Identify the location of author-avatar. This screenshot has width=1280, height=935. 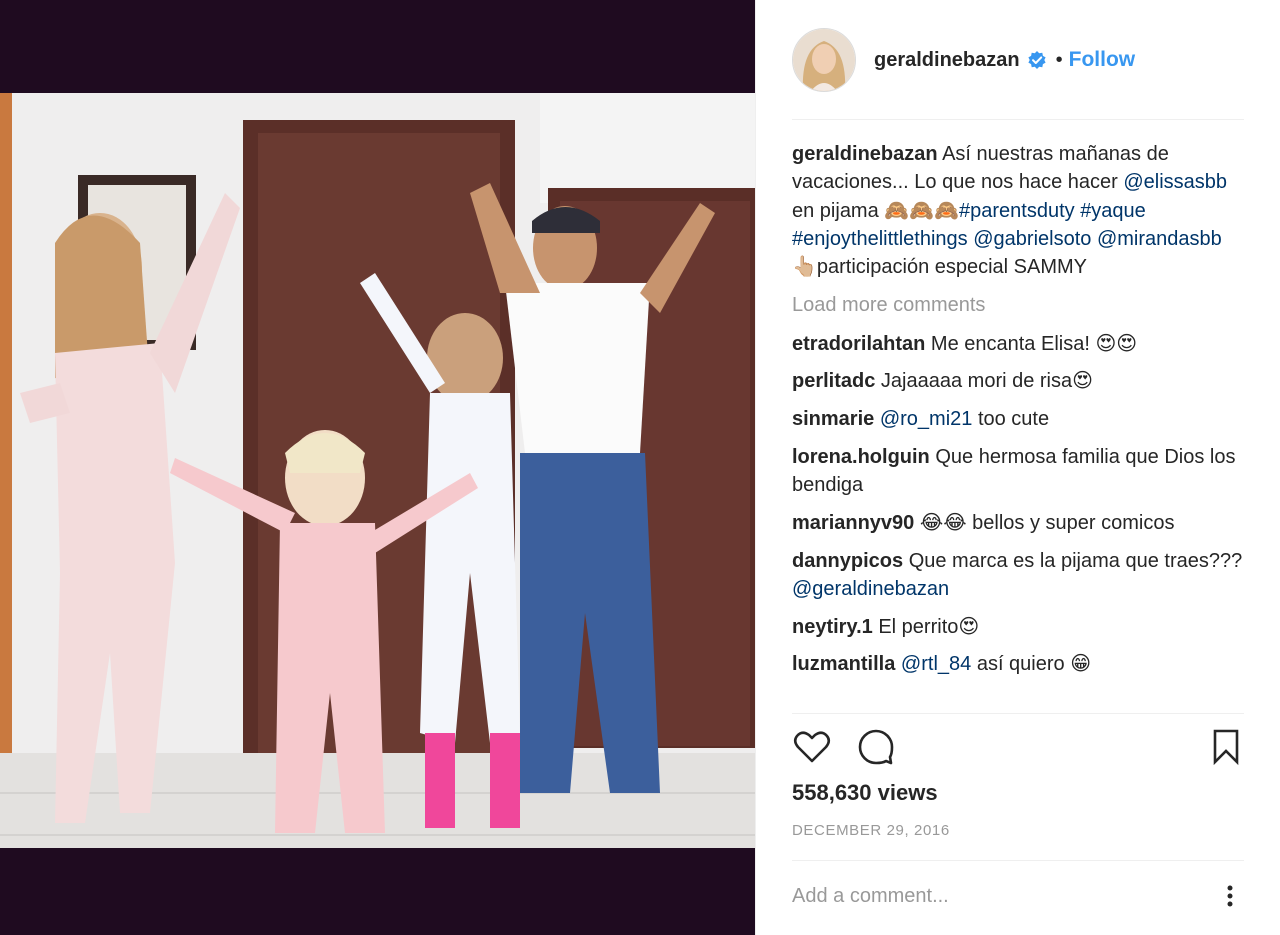
(824, 60).